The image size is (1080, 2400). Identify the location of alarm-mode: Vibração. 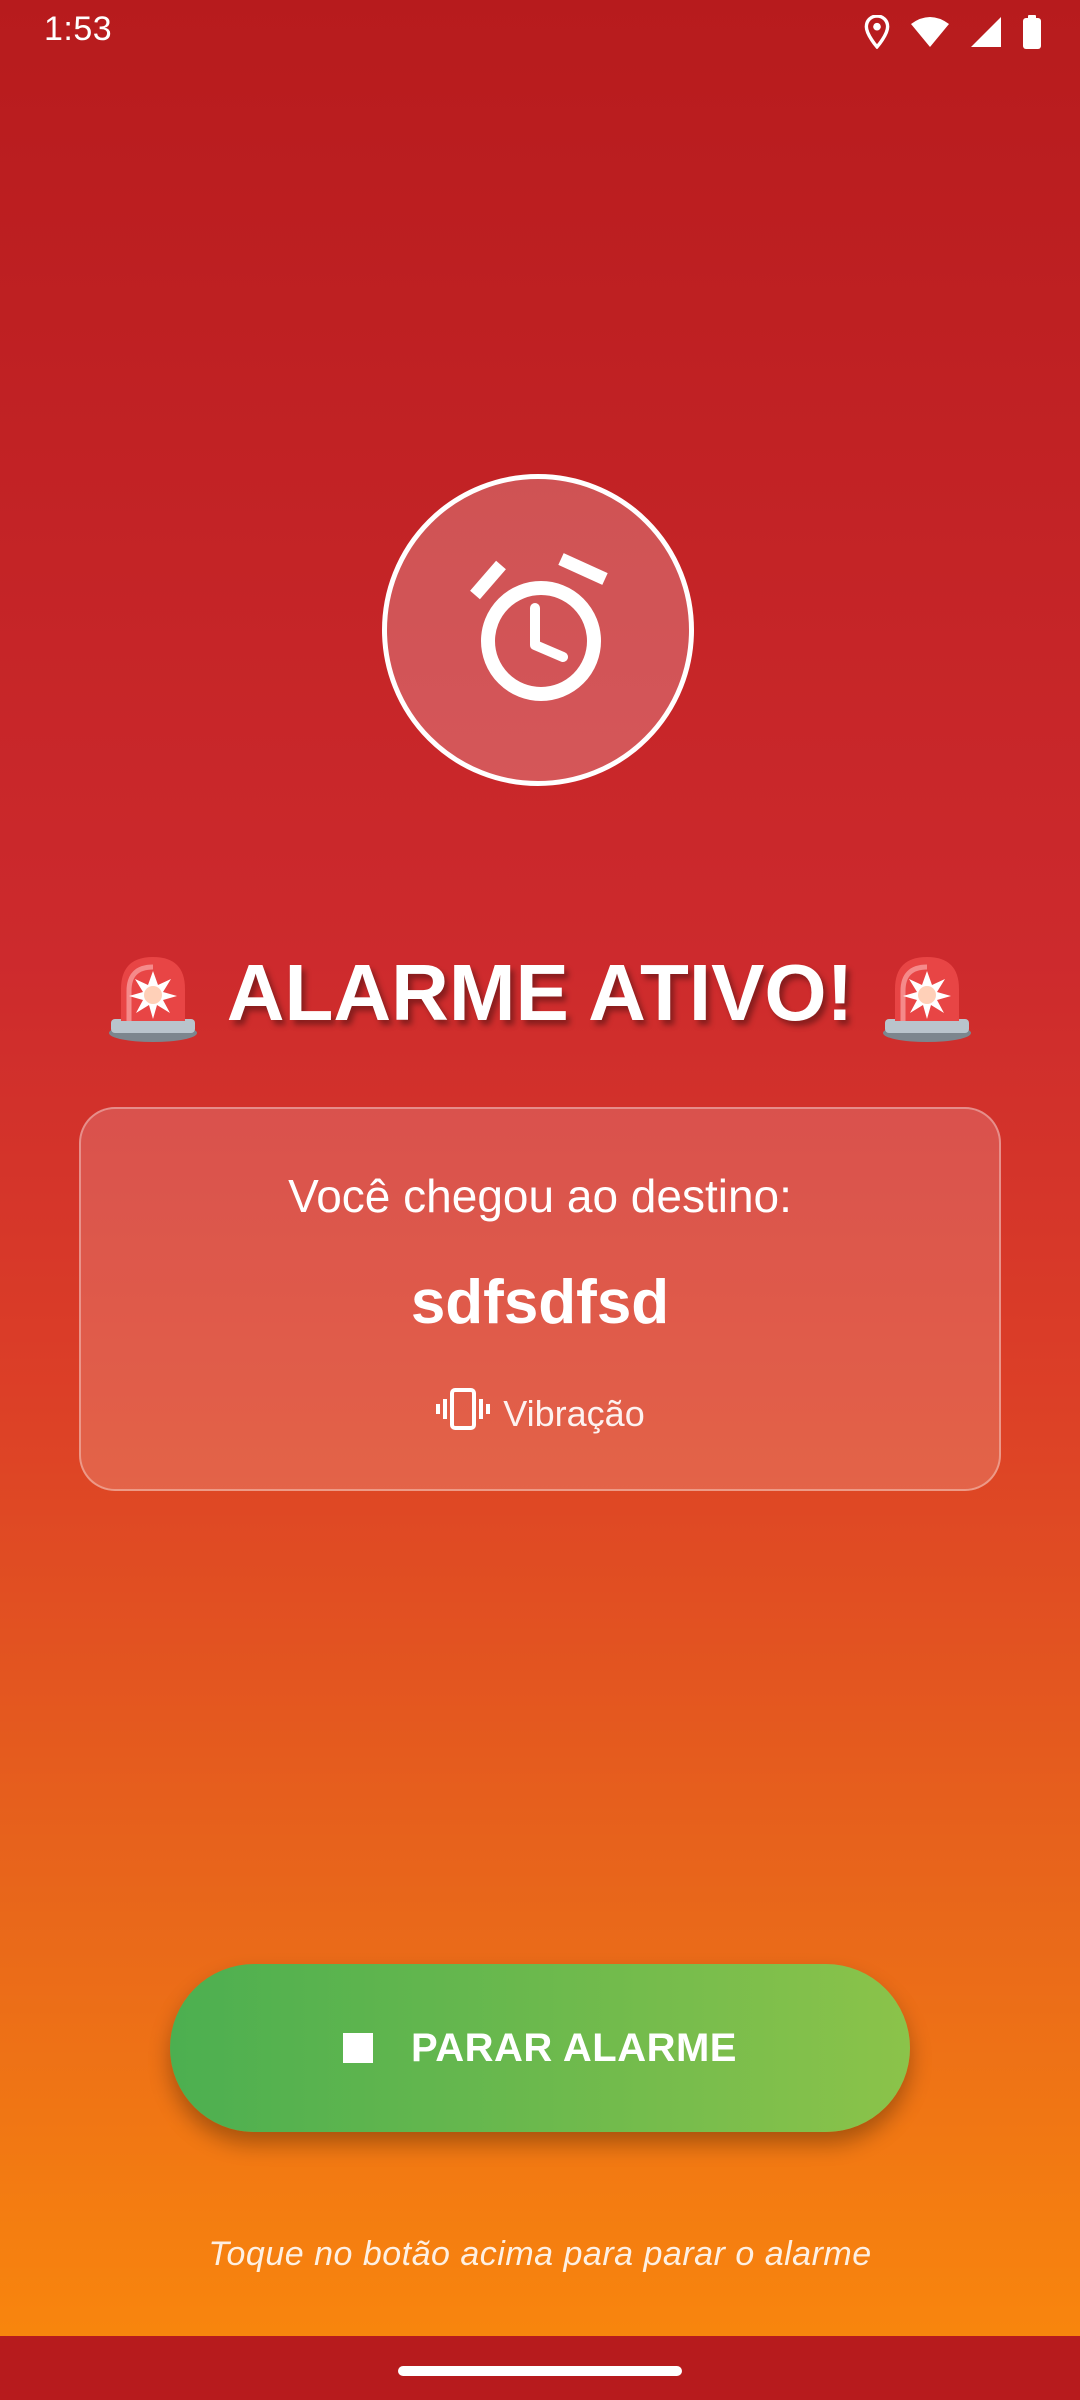
(540, 1413).